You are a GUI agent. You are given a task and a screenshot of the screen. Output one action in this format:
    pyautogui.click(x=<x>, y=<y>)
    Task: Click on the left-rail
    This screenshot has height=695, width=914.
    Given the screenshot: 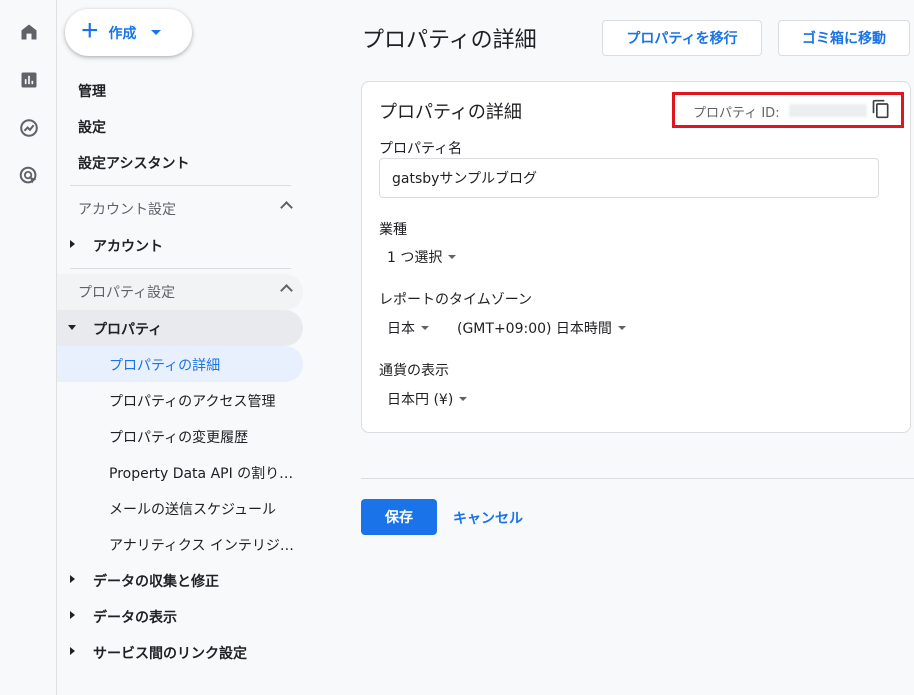 What is the action you would take?
    pyautogui.click(x=28, y=347)
    